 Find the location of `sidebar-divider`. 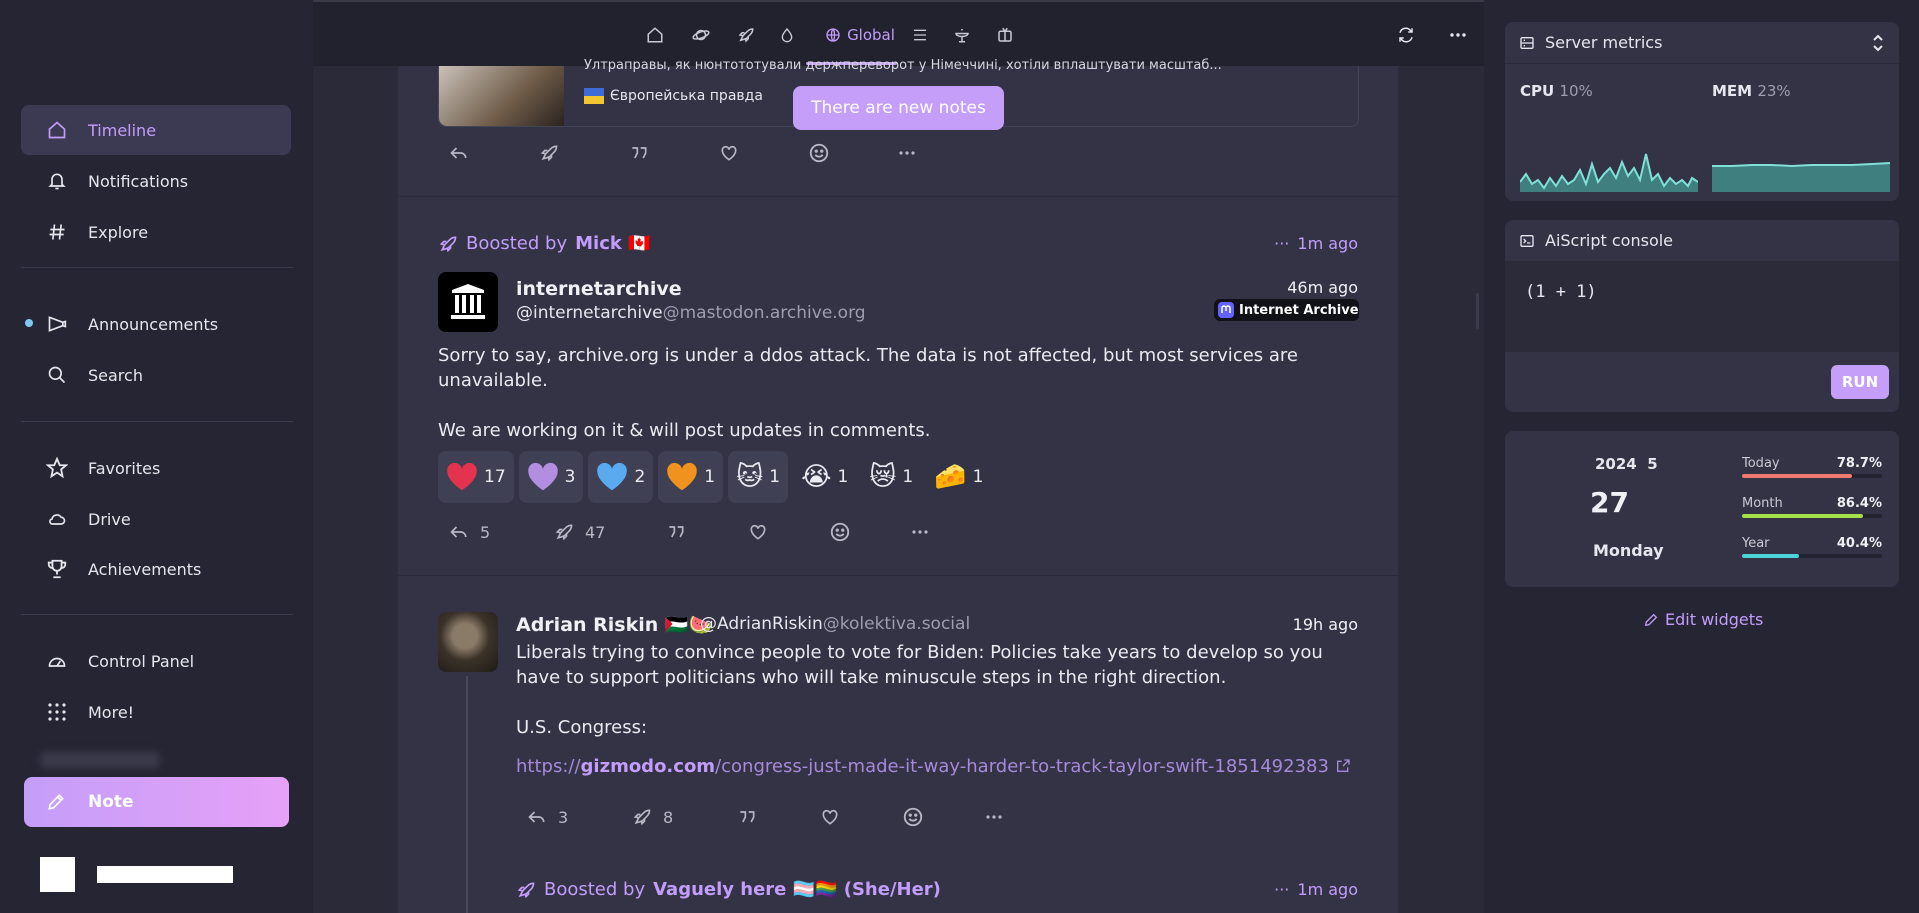

sidebar-divider is located at coordinates (157, 421).